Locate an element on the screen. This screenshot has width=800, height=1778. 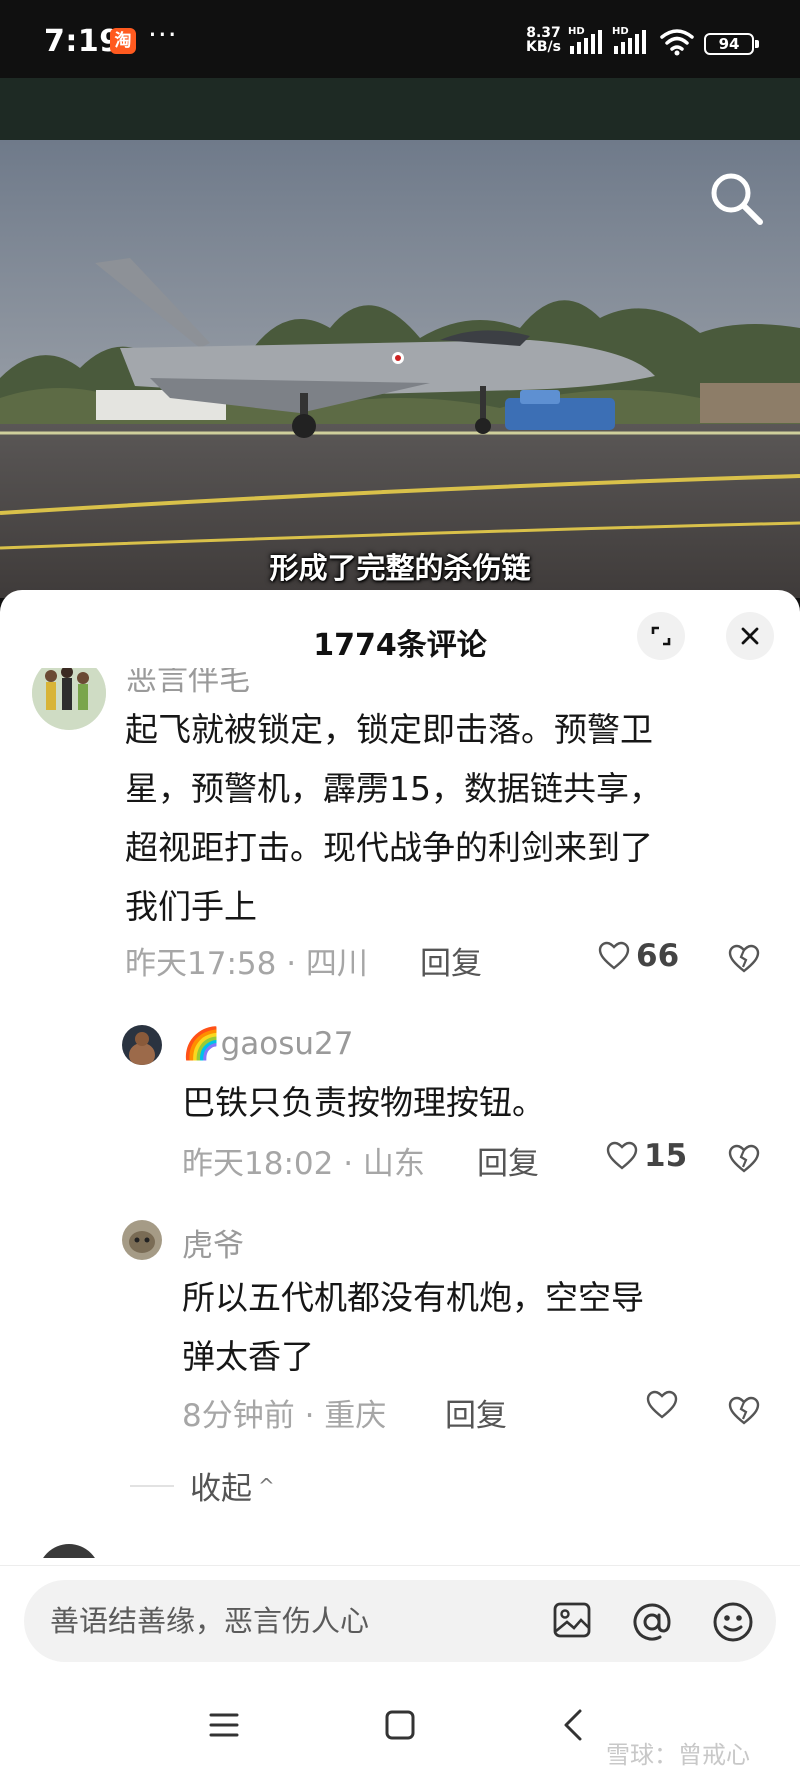
search-button is located at coordinates (736, 198).